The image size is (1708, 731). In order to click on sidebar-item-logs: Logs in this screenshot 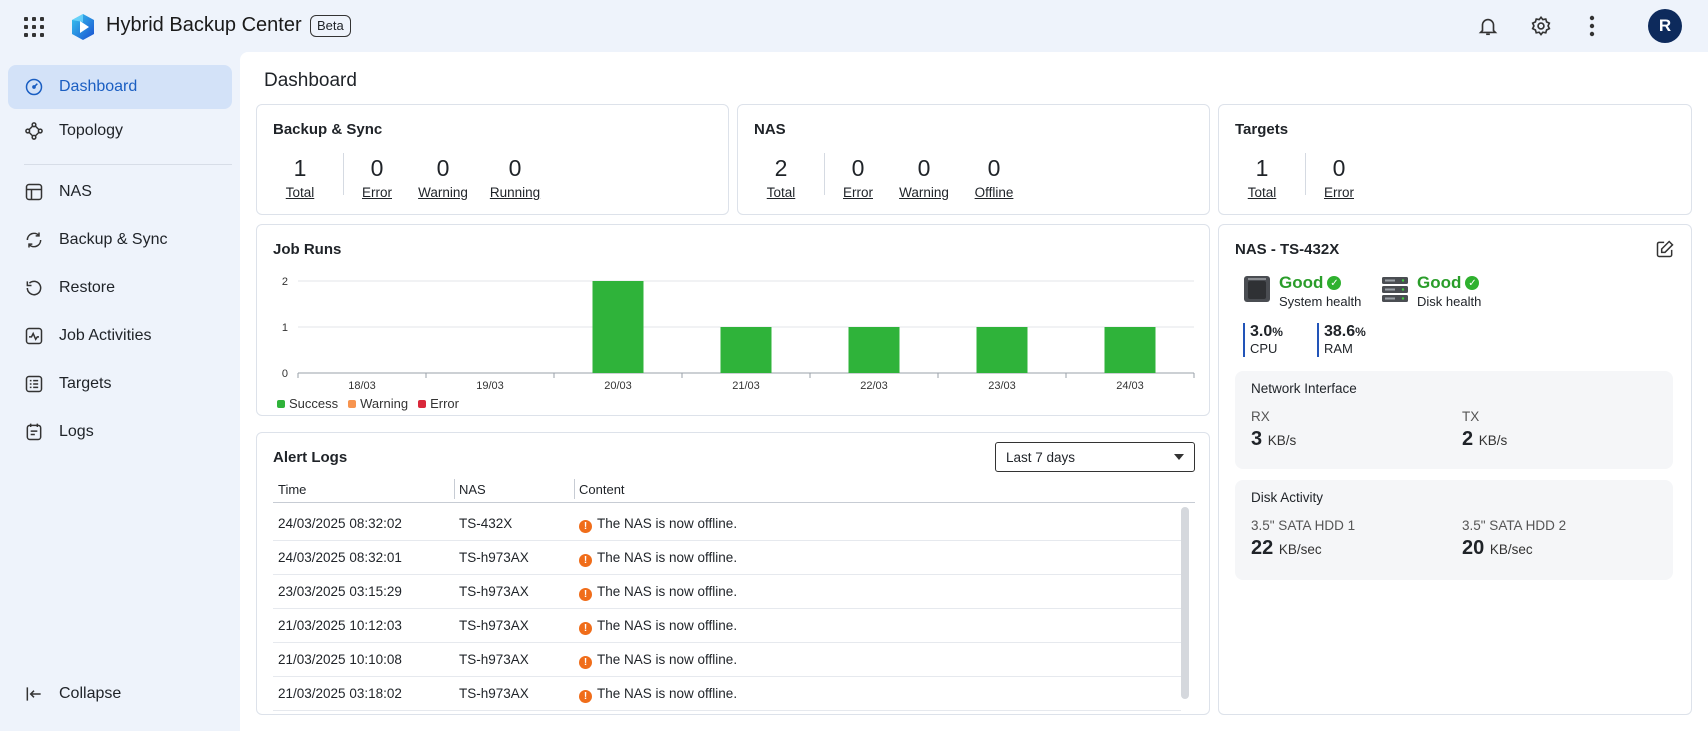, I will do `click(120, 432)`.